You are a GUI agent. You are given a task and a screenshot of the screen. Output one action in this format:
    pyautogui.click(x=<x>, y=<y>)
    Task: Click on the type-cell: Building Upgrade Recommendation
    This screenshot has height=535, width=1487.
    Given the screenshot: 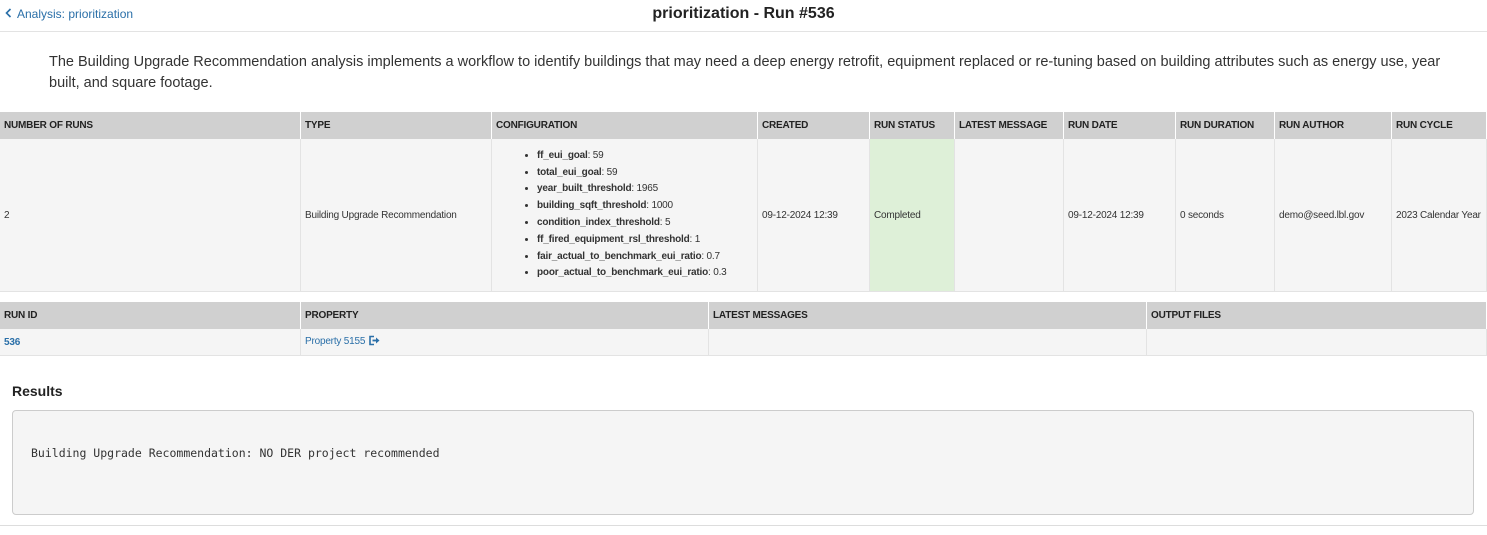 What is the action you would take?
    pyautogui.click(x=396, y=215)
    